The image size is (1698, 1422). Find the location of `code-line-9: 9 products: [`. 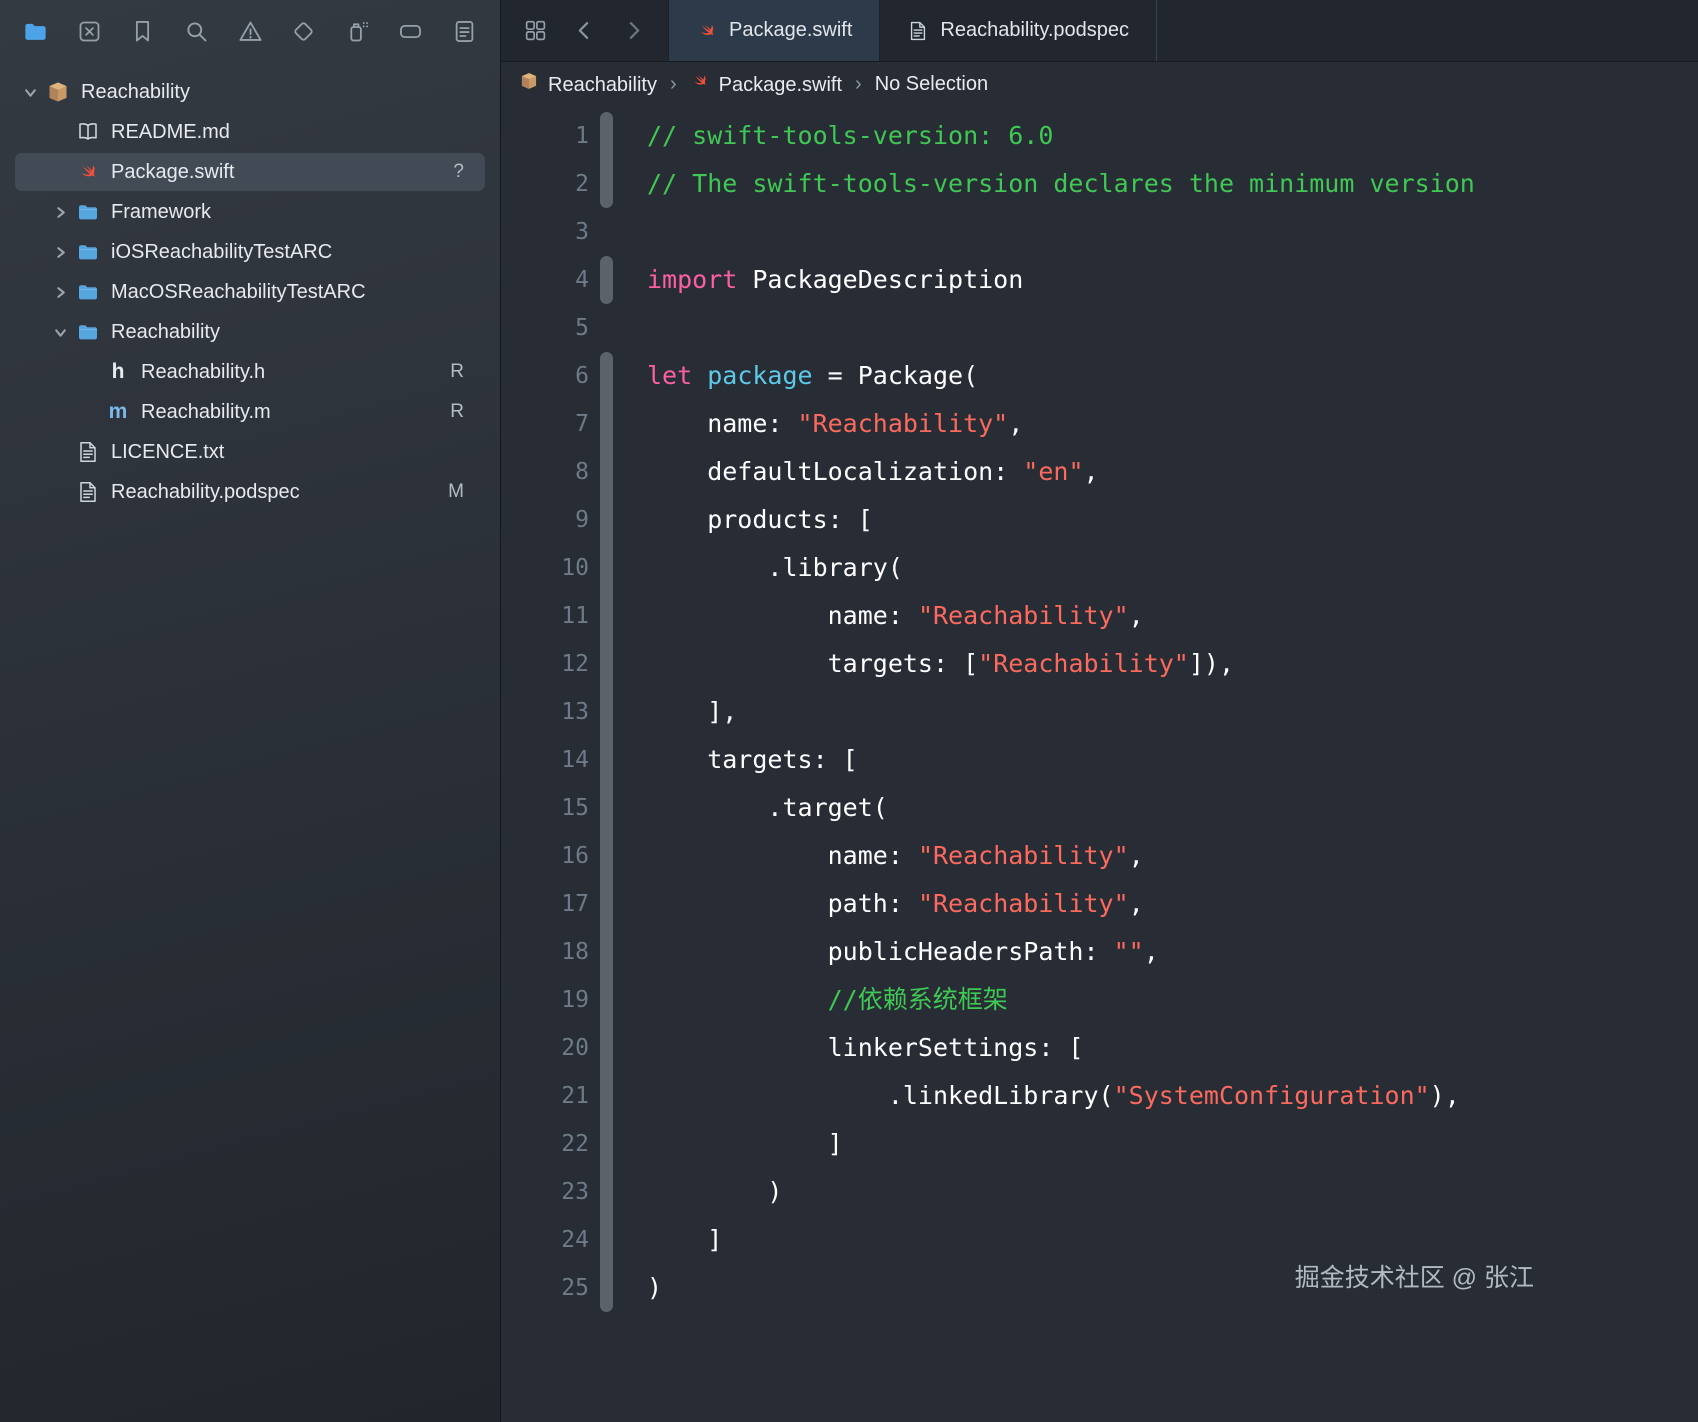

code-line-9: 9 products: [ is located at coordinates (1099, 520).